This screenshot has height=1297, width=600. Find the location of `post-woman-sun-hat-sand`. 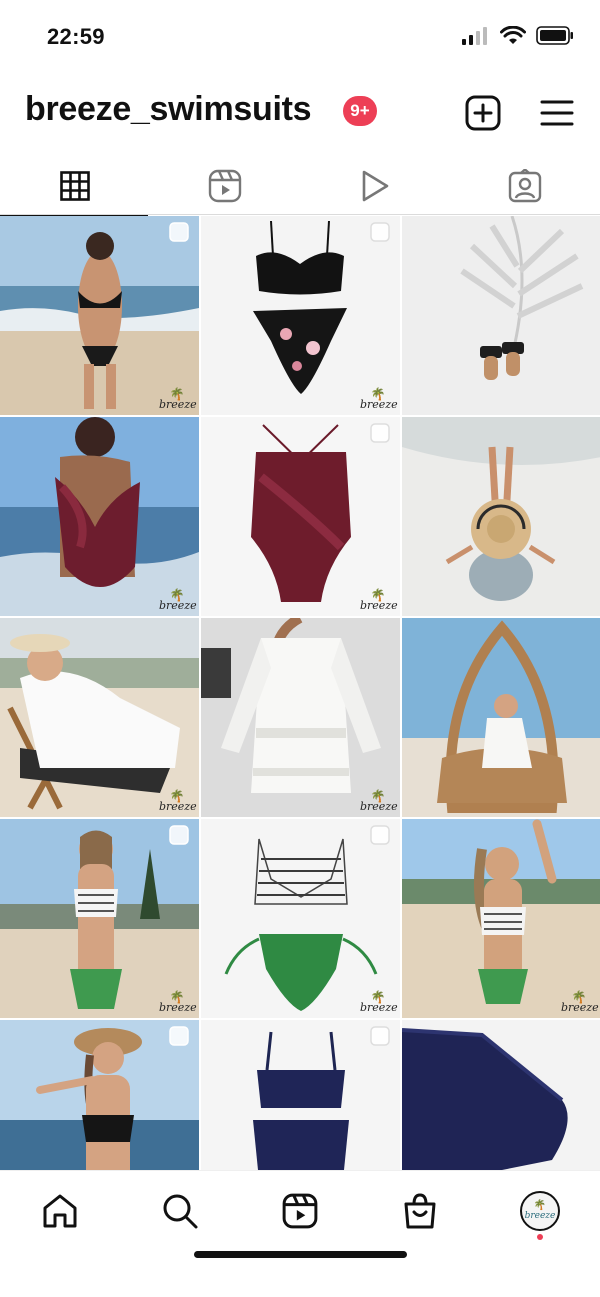

post-woman-sun-hat-sand is located at coordinates (501, 516).